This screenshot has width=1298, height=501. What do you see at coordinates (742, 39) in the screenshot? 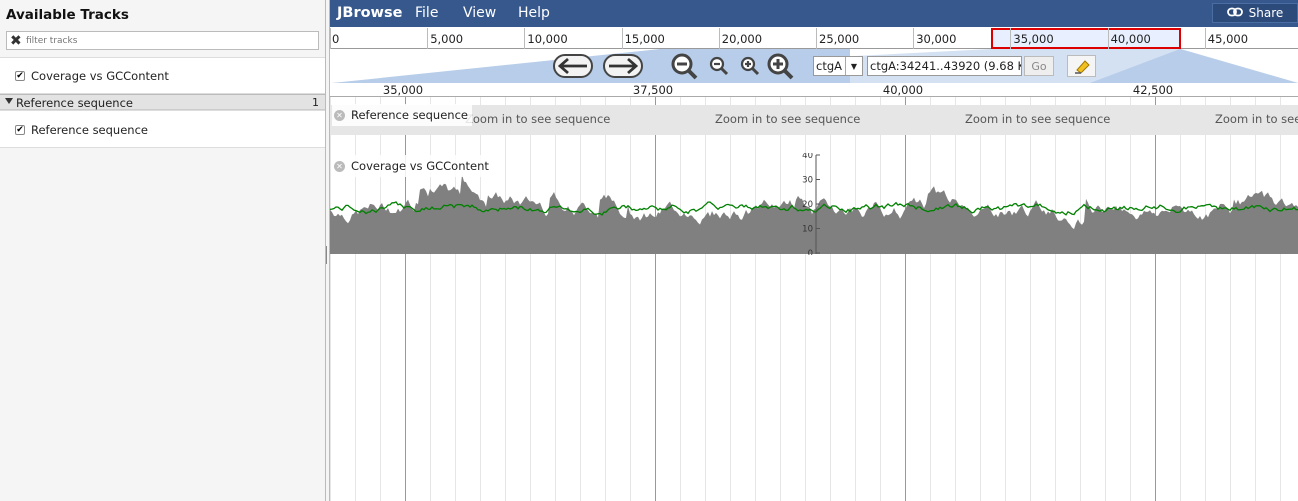
I see `overview-tick-label: 20,000` at bounding box center [742, 39].